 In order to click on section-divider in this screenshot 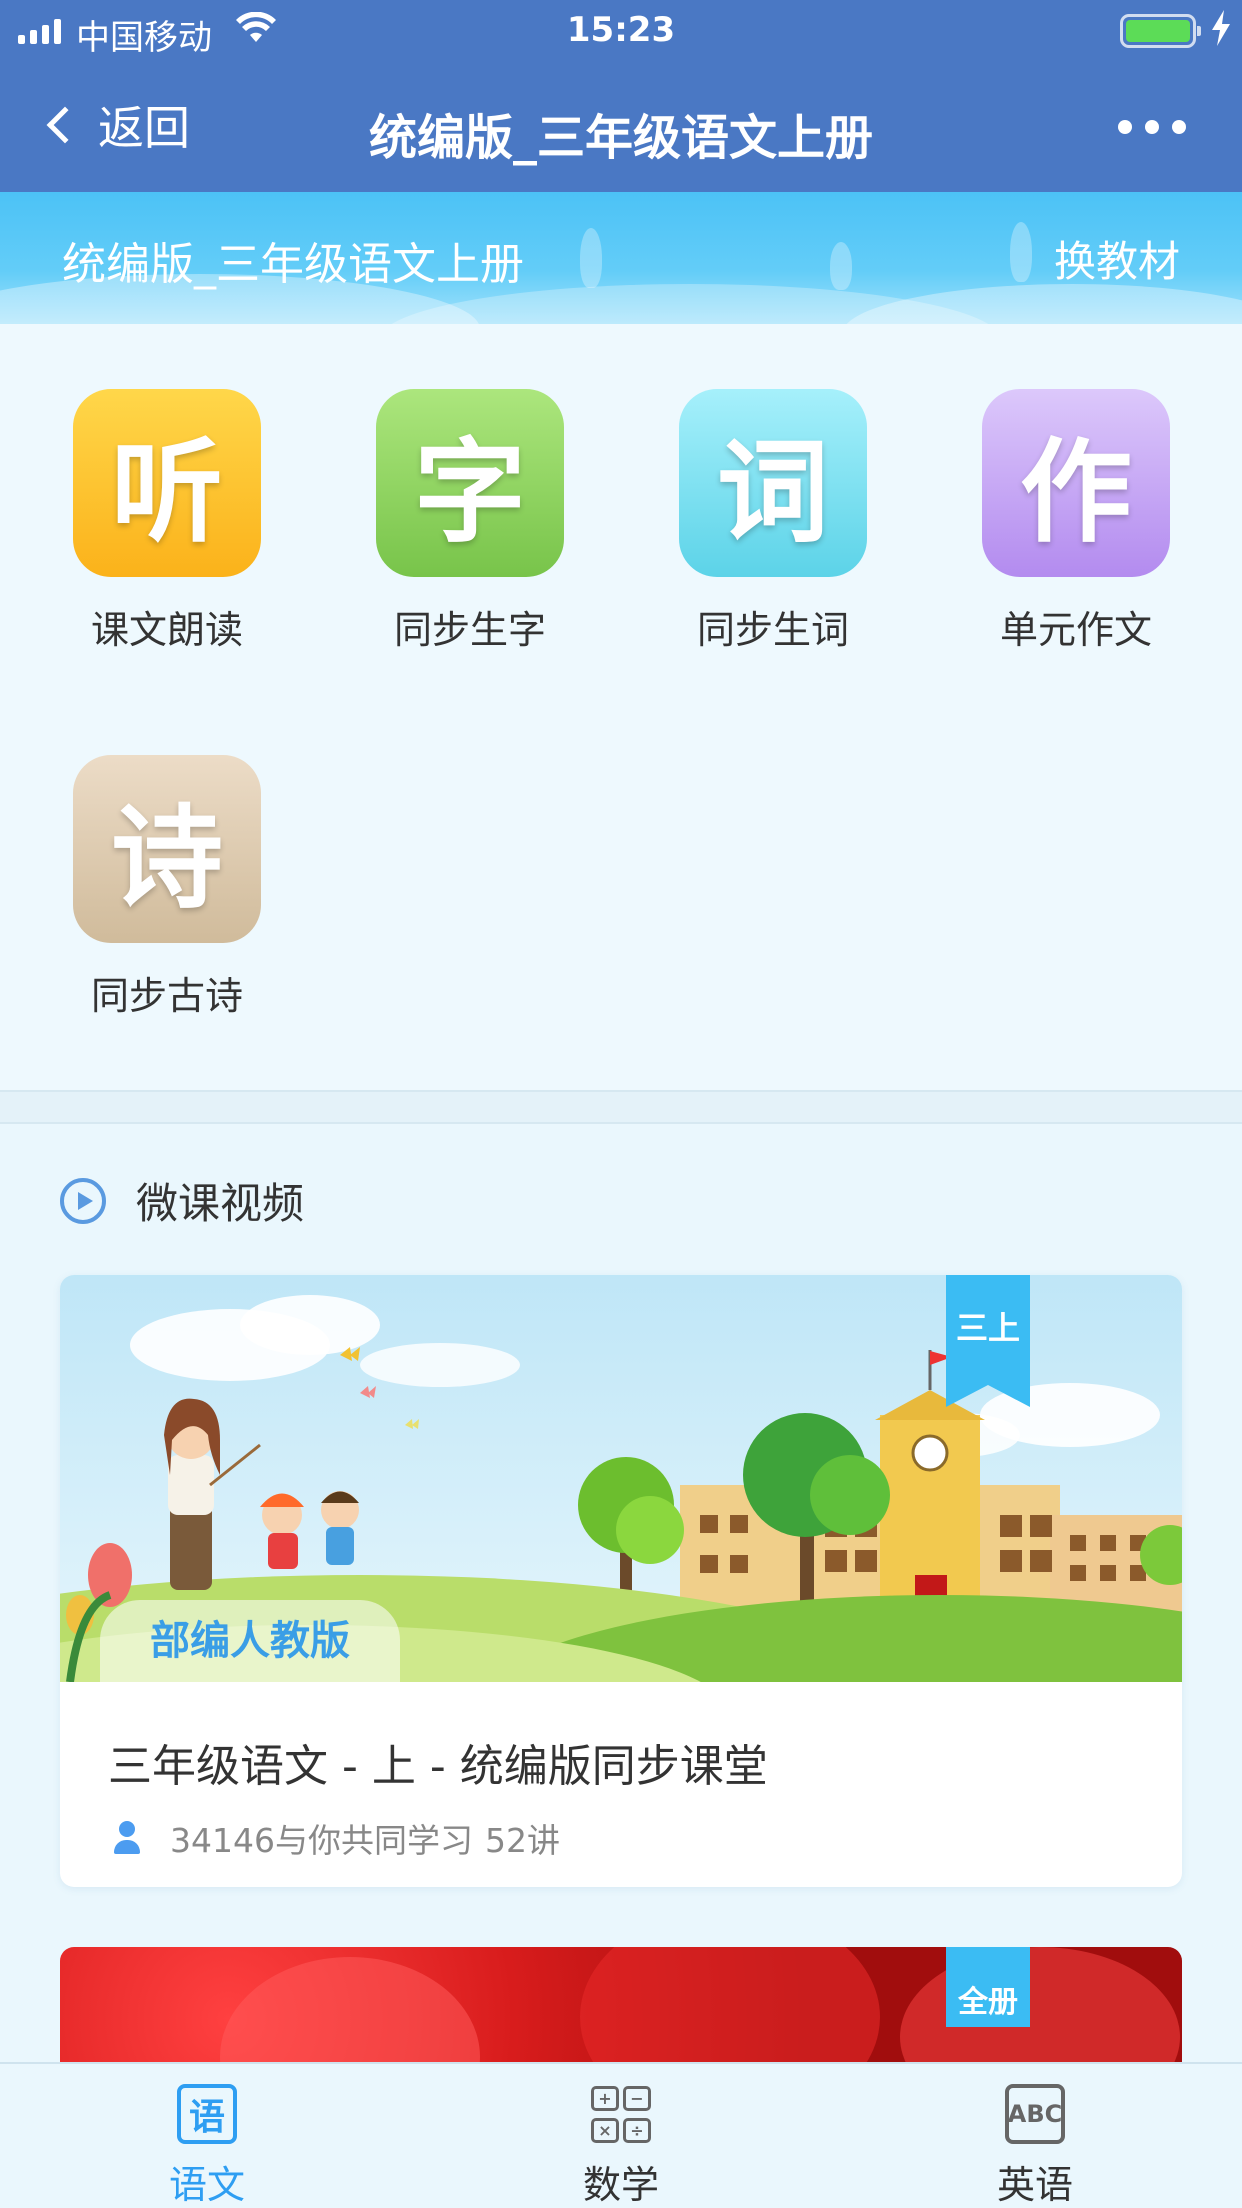, I will do `click(621, 1107)`.